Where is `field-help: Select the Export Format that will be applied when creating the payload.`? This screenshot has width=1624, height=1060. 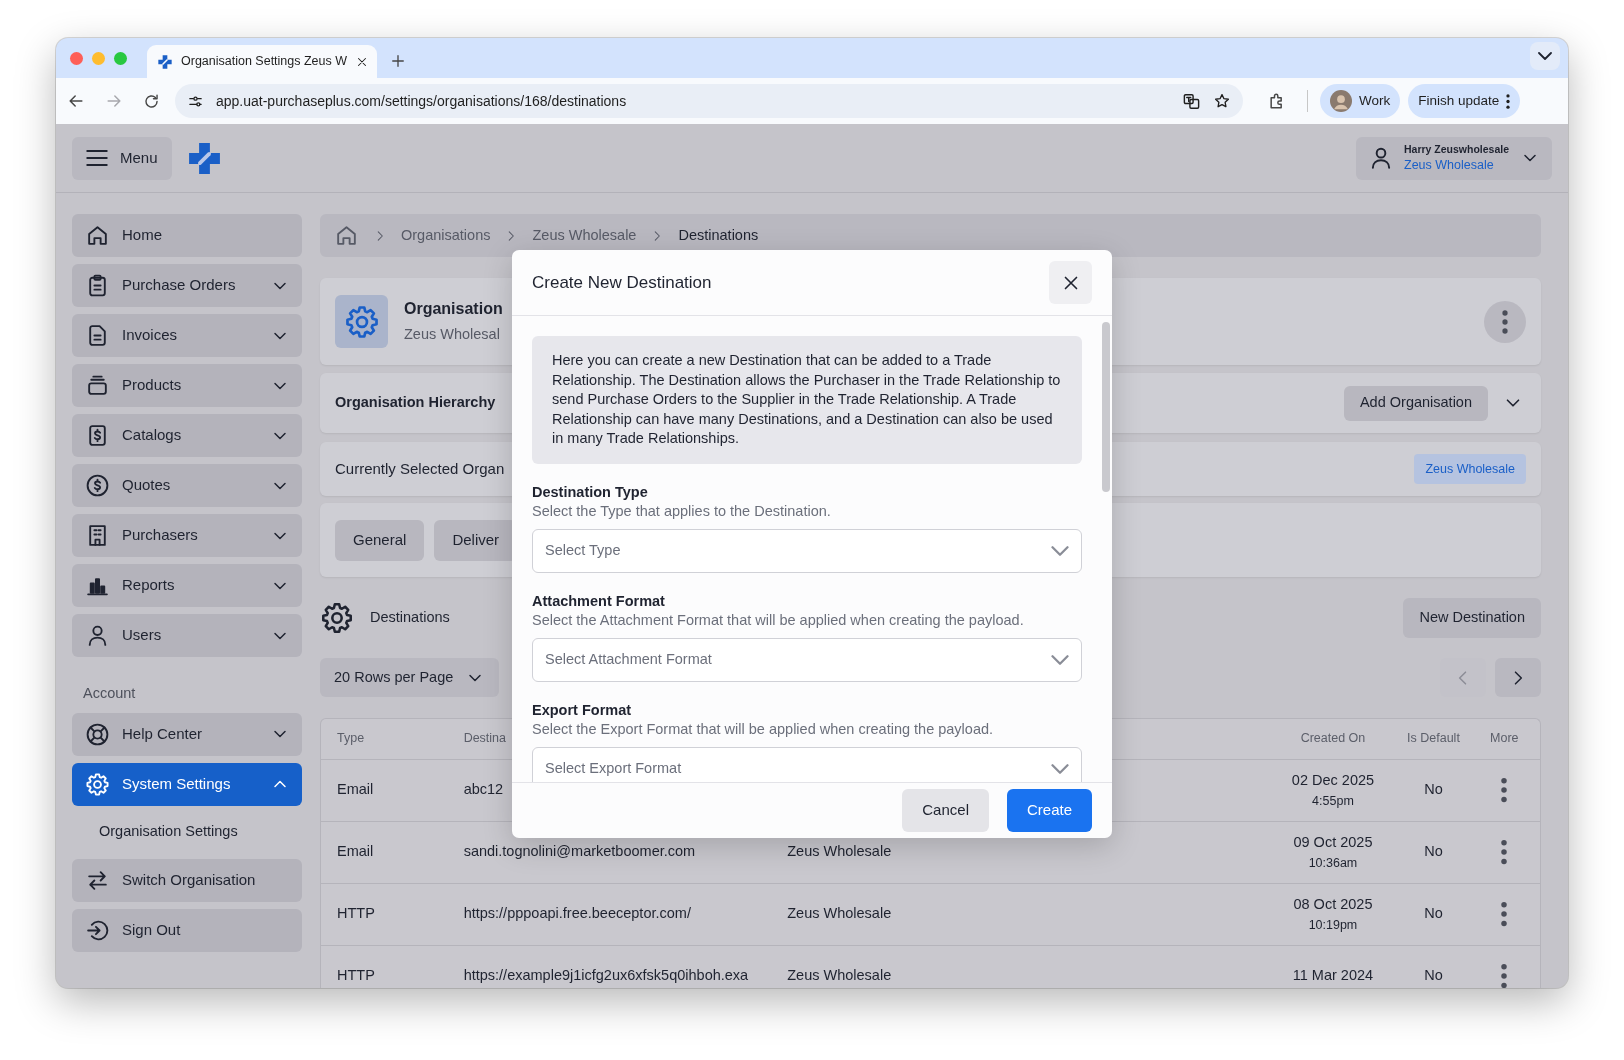 field-help: Select the Export Format that will be applied when creating the payload. is located at coordinates (763, 729).